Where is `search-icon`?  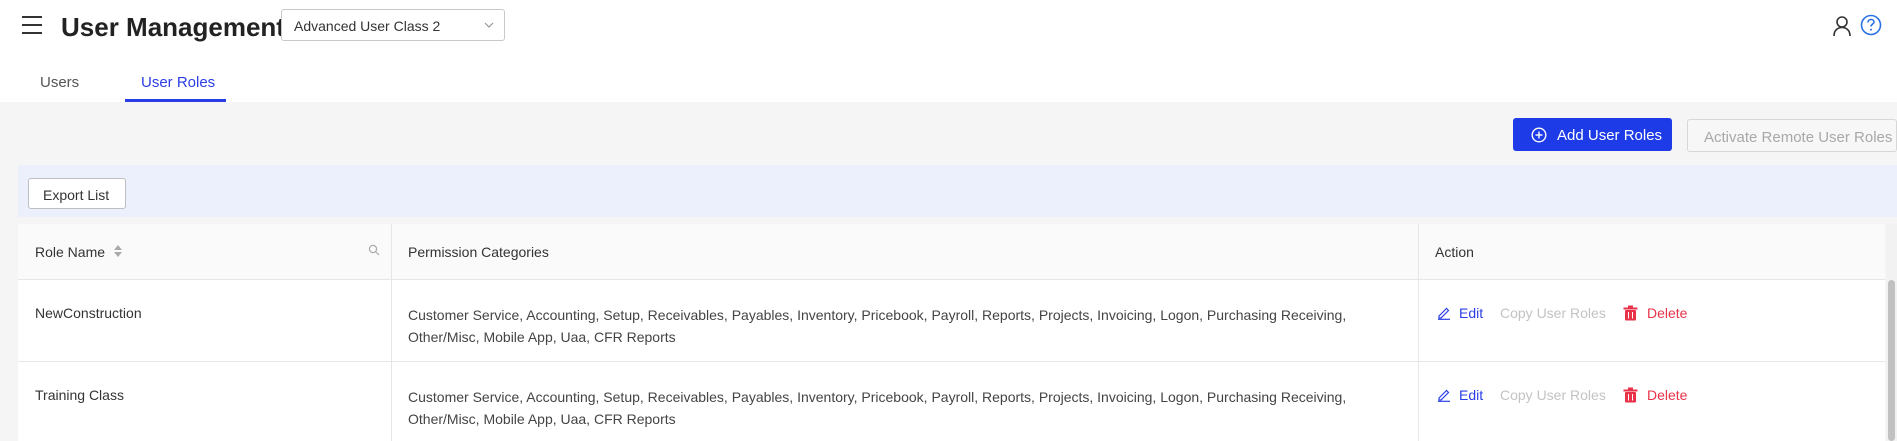
search-icon is located at coordinates (374, 250).